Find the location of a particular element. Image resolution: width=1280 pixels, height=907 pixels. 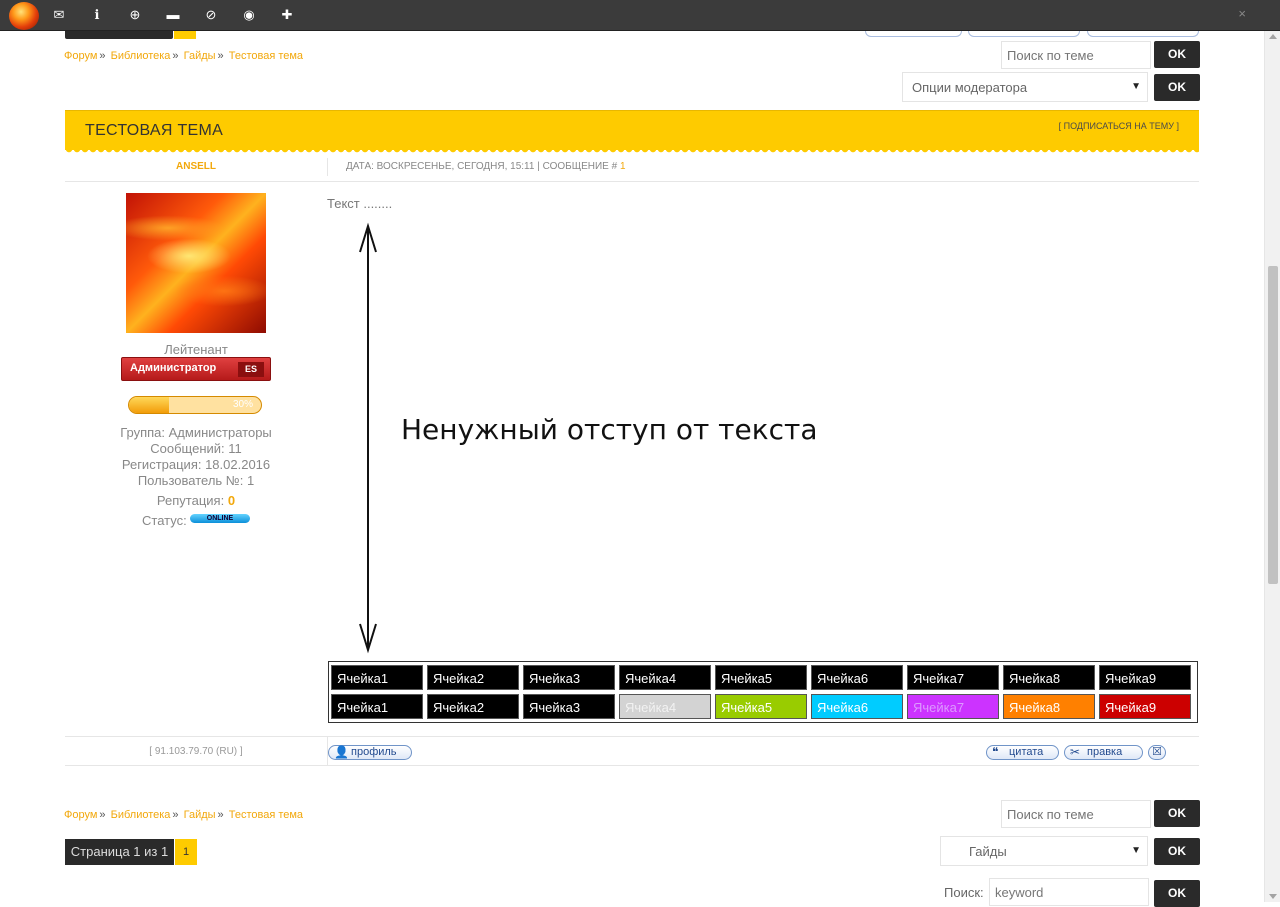

plus-icon: ⊕ is located at coordinates (135, 15).